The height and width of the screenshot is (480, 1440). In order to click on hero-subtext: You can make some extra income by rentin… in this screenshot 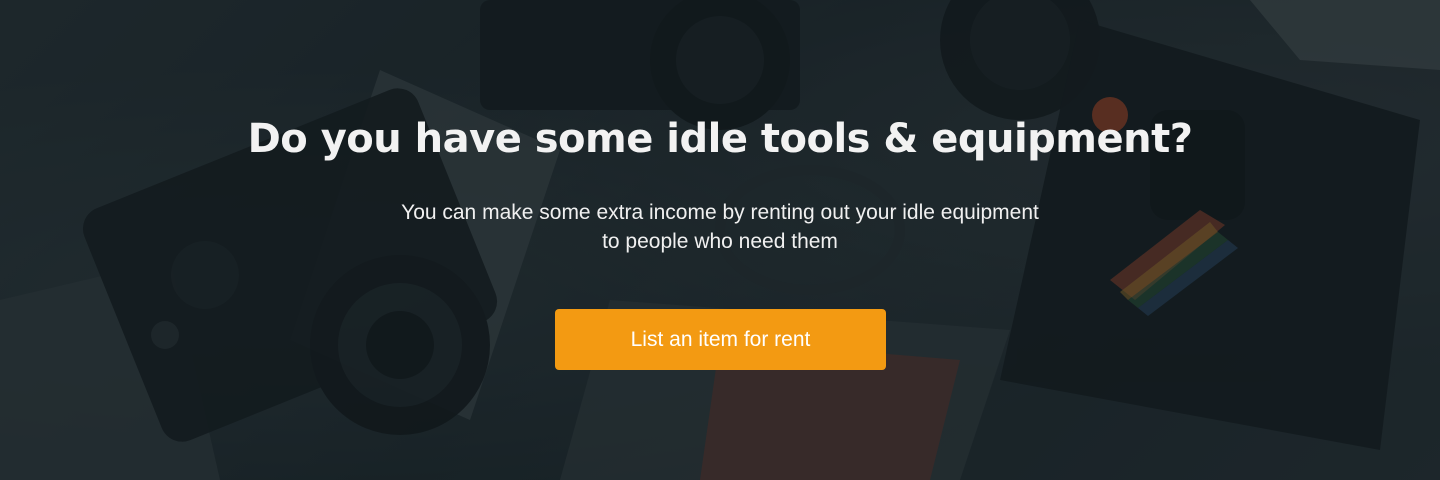, I will do `click(720, 227)`.